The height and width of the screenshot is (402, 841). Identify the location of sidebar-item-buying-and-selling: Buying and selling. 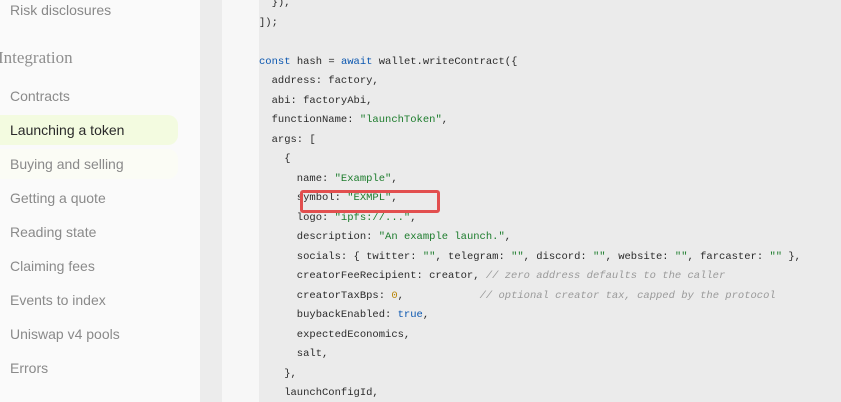
(89, 164).